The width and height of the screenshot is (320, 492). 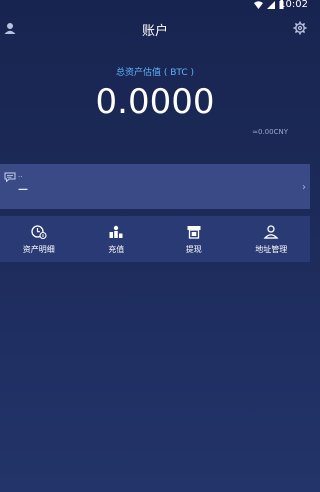 What do you see at coordinates (193, 249) in the screenshot?
I see `withdraw-label: 提现` at bounding box center [193, 249].